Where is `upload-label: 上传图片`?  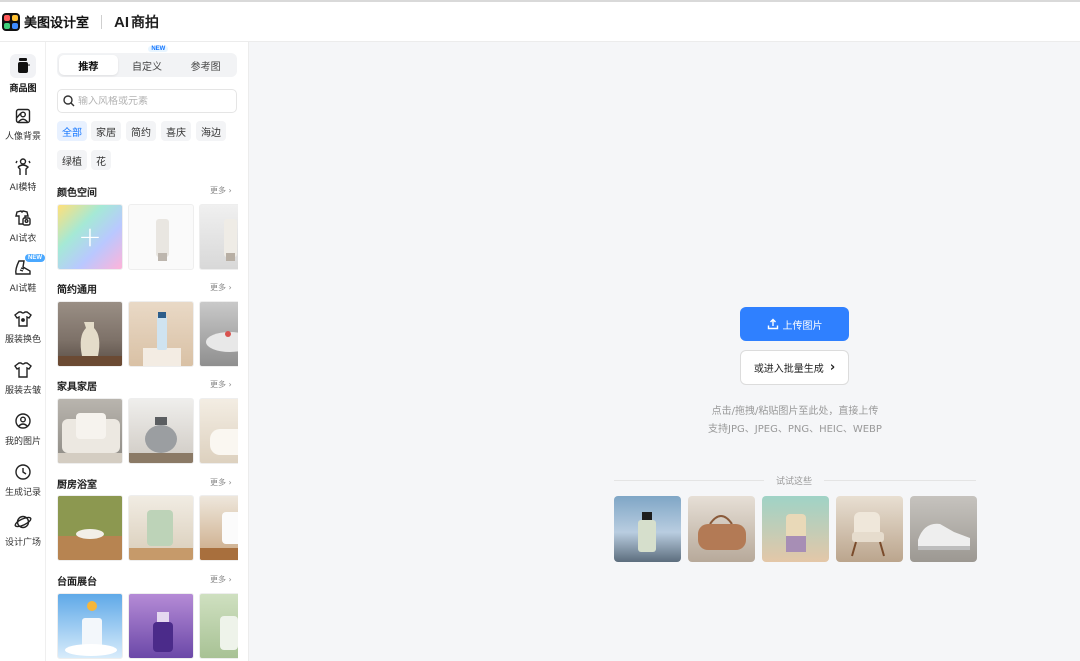 upload-label: 上传图片 is located at coordinates (802, 326).